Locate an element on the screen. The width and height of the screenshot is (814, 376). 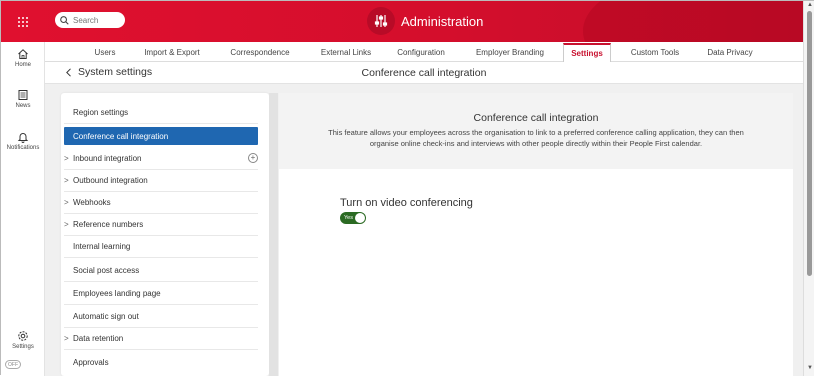
menu-item-label: Conference call integration is located at coordinates (121, 136).